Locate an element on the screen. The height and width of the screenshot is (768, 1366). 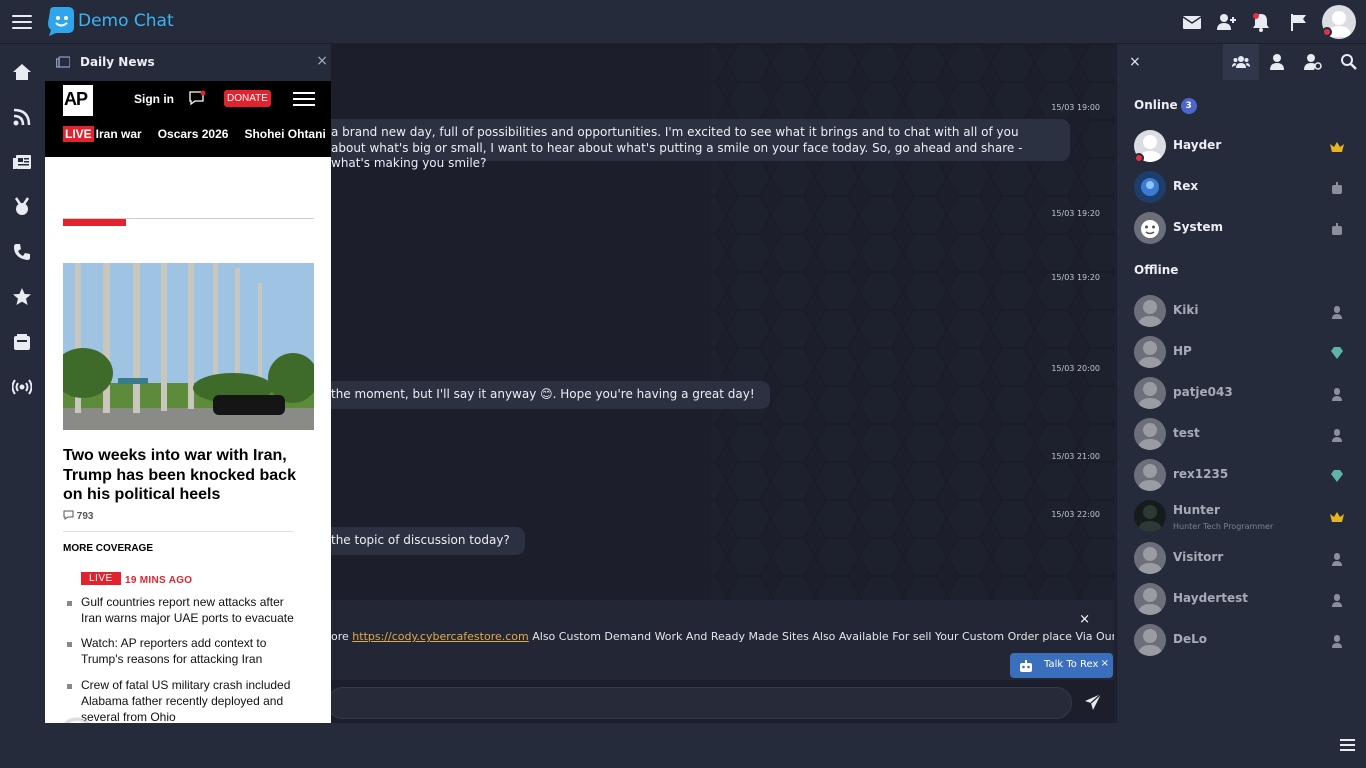
user-name: System is located at coordinates (1198, 227).